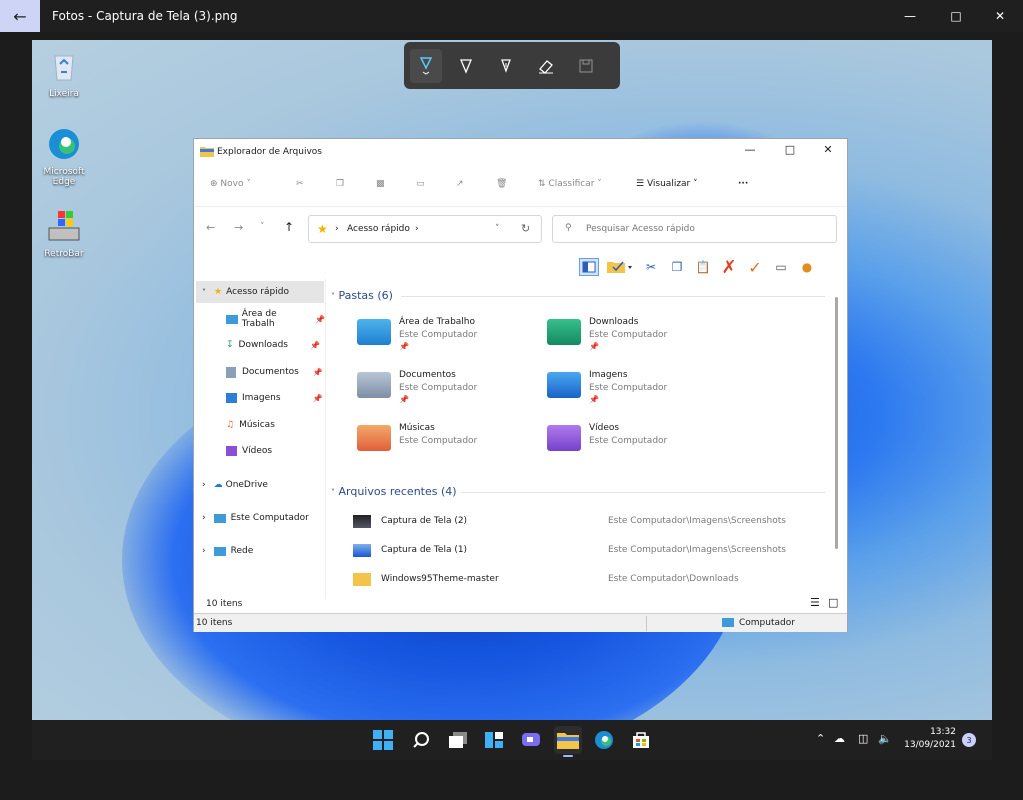 This screenshot has height=800, width=1023. What do you see at coordinates (589, 267) in the screenshot?
I see `preview-pane-icon` at bounding box center [589, 267].